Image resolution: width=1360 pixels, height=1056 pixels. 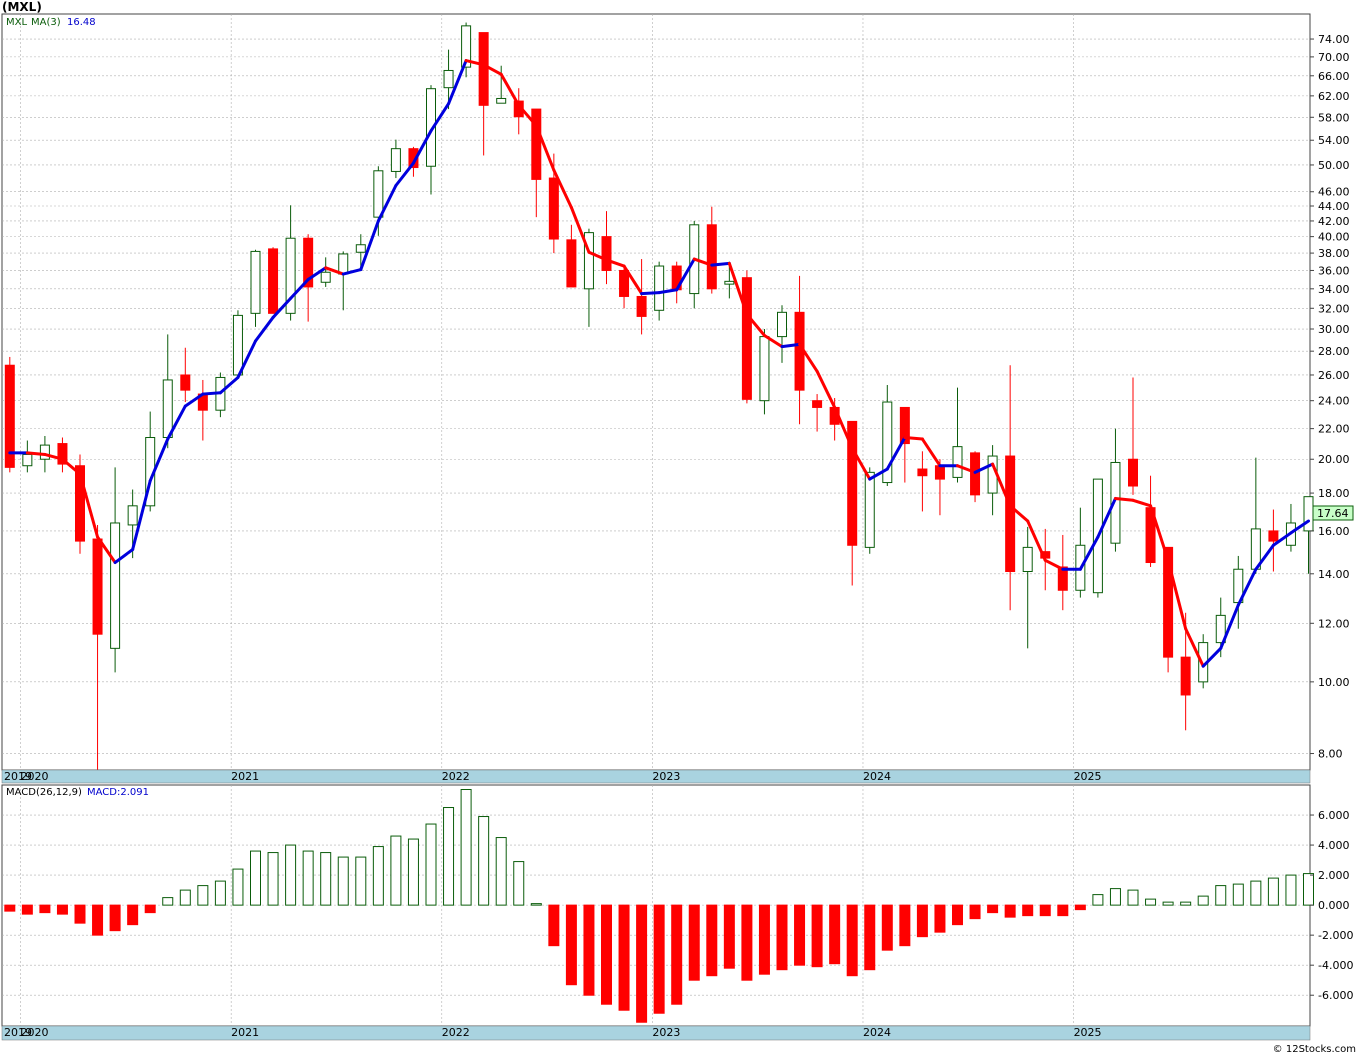 I want to click on price-tick-label: 46.00, so click(x=1334, y=192).